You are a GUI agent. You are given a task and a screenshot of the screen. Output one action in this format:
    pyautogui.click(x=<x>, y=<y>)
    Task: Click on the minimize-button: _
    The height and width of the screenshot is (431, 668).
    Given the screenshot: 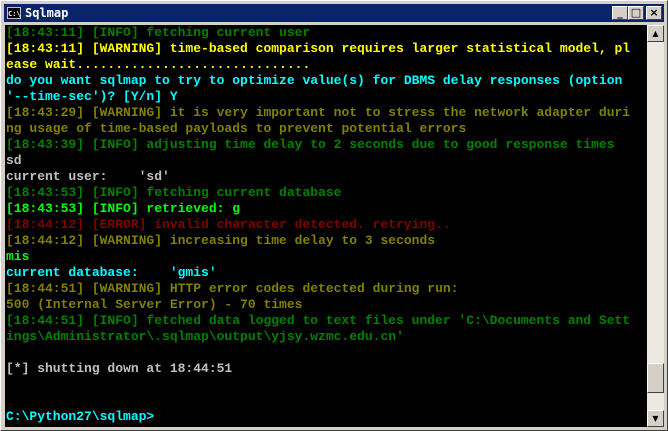 What is the action you would take?
    pyautogui.click(x=620, y=13)
    